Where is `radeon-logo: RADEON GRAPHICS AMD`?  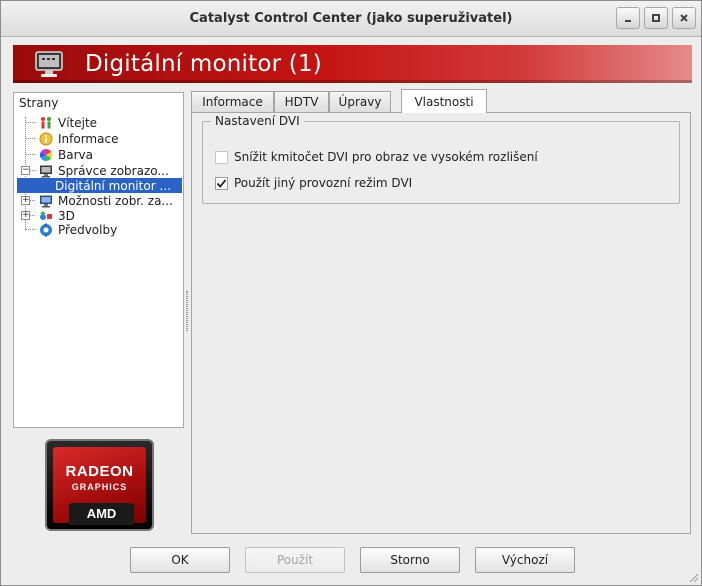
radeon-logo: RADEON GRAPHICS AMD is located at coordinates (99, 485).